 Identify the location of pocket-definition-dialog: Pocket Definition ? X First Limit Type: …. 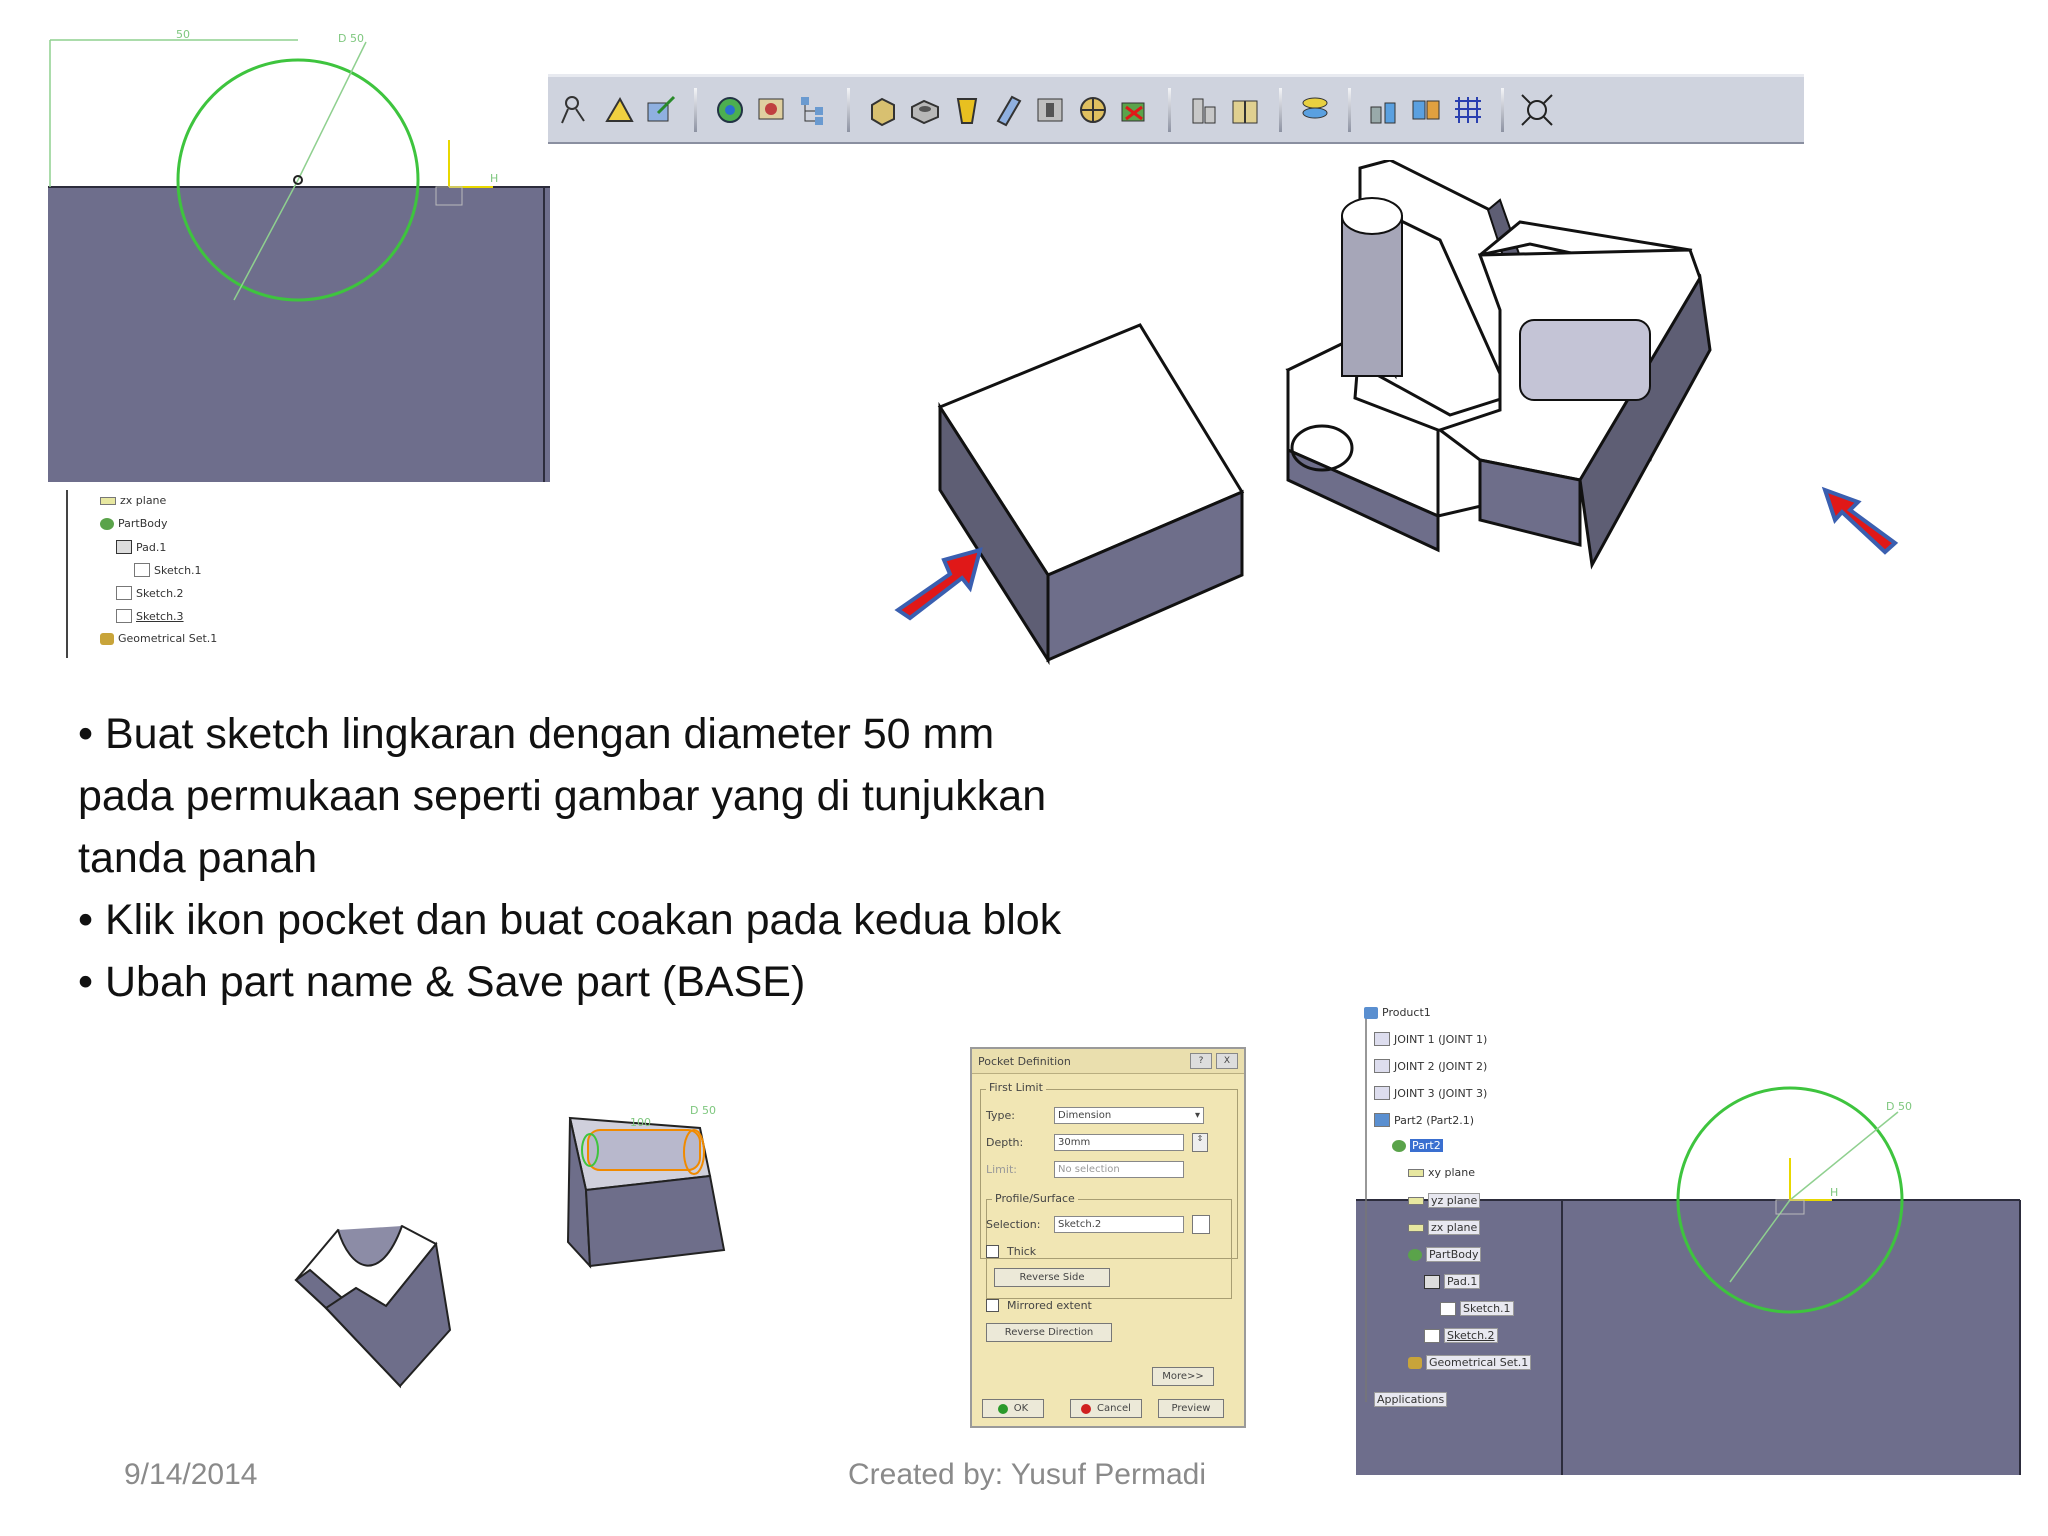
(1108, 1237).